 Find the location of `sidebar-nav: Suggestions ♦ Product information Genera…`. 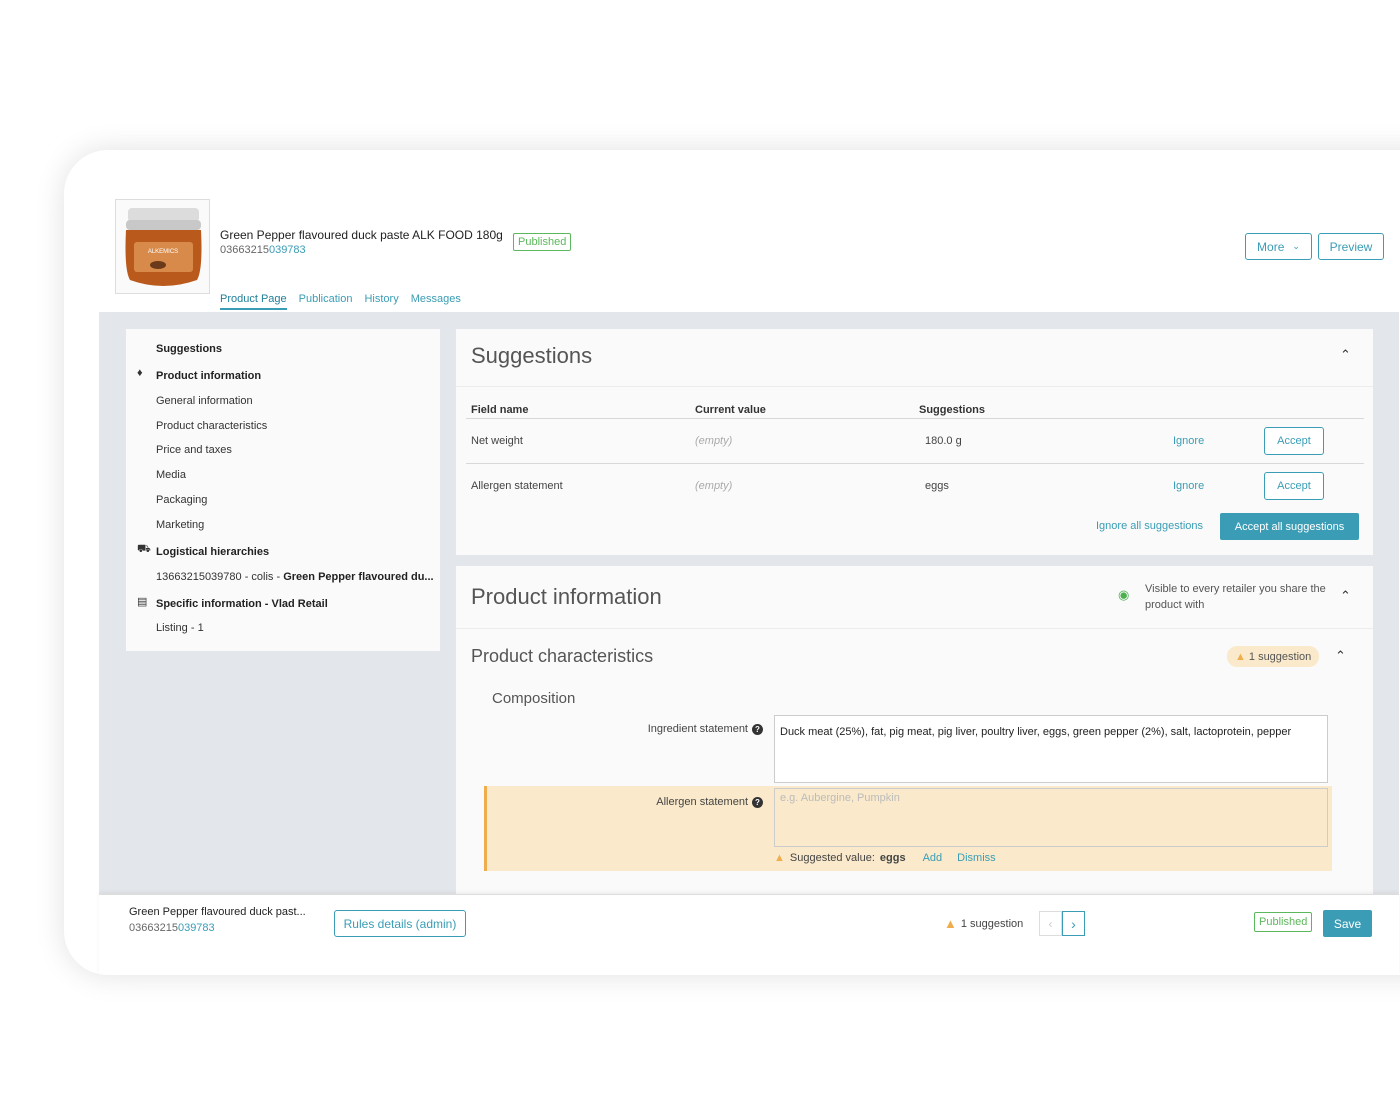

sidebar-nav: Suggestions ♦ Product information Genera… is located at coordinates (283, 490).